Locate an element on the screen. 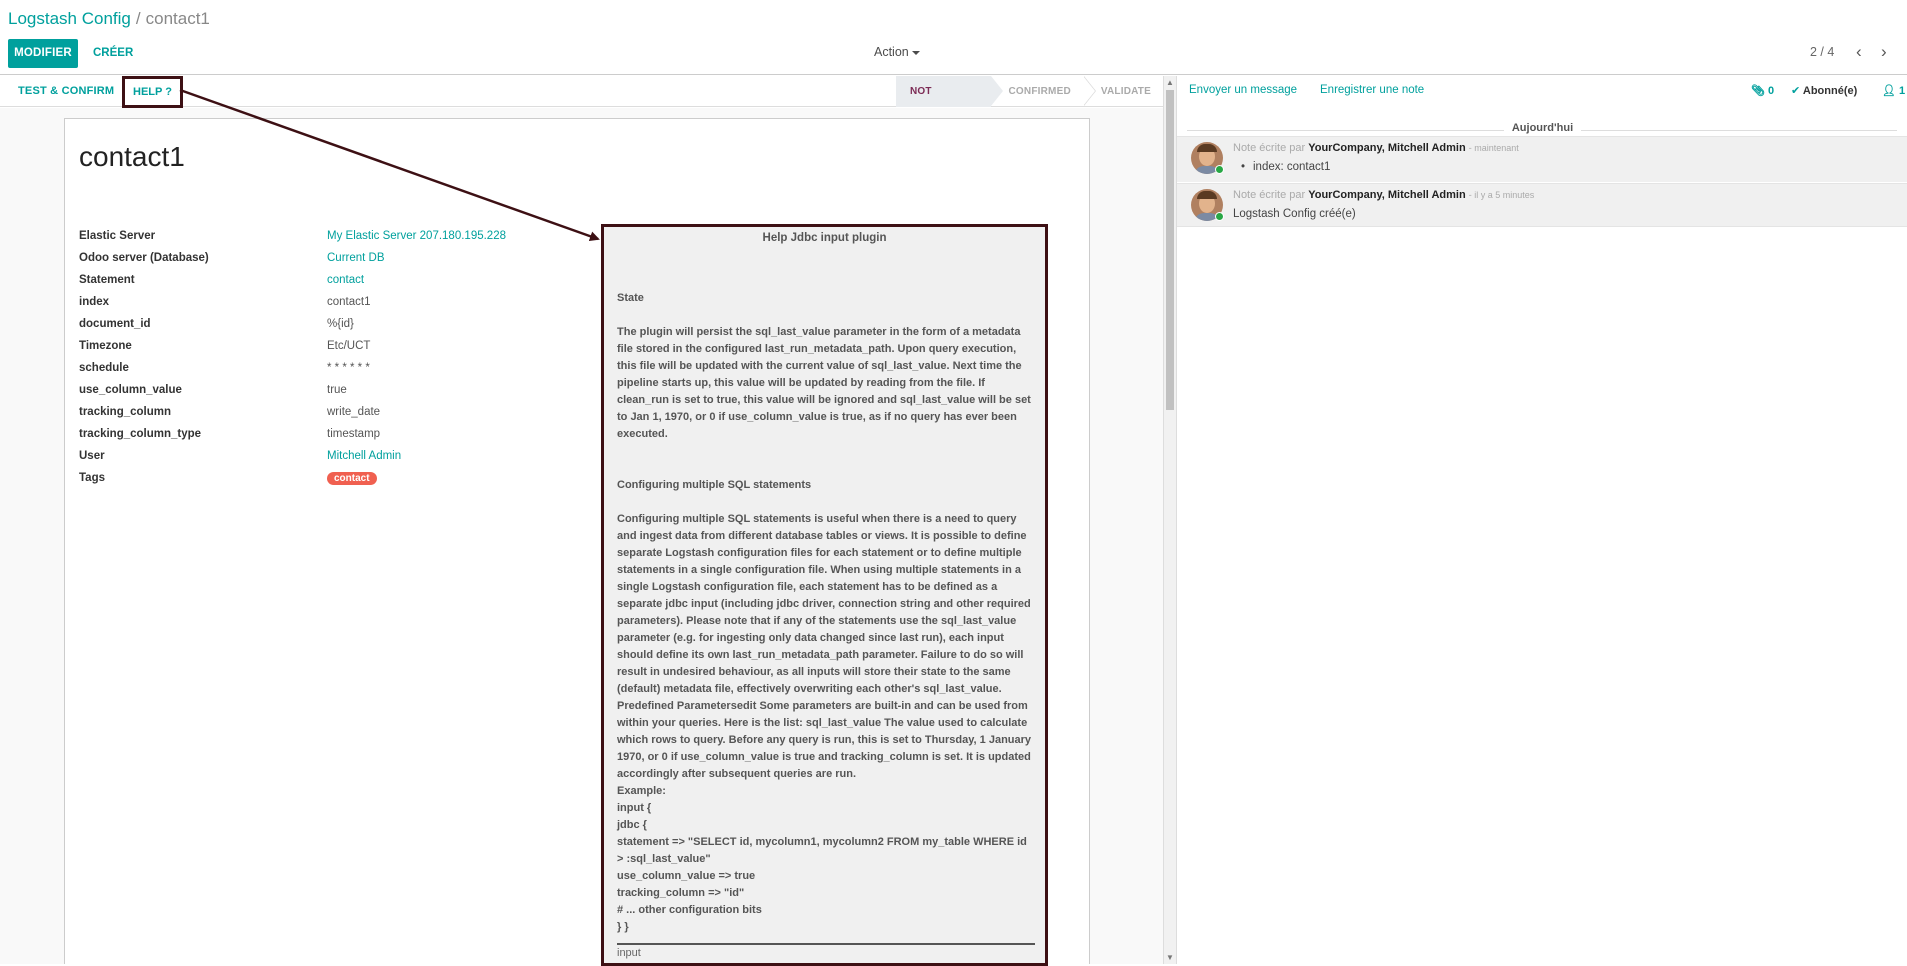 This screenshot has width=1907, height=966. test-confirm-button: TEST & CONFIRM is located at coordinates (66, 91).